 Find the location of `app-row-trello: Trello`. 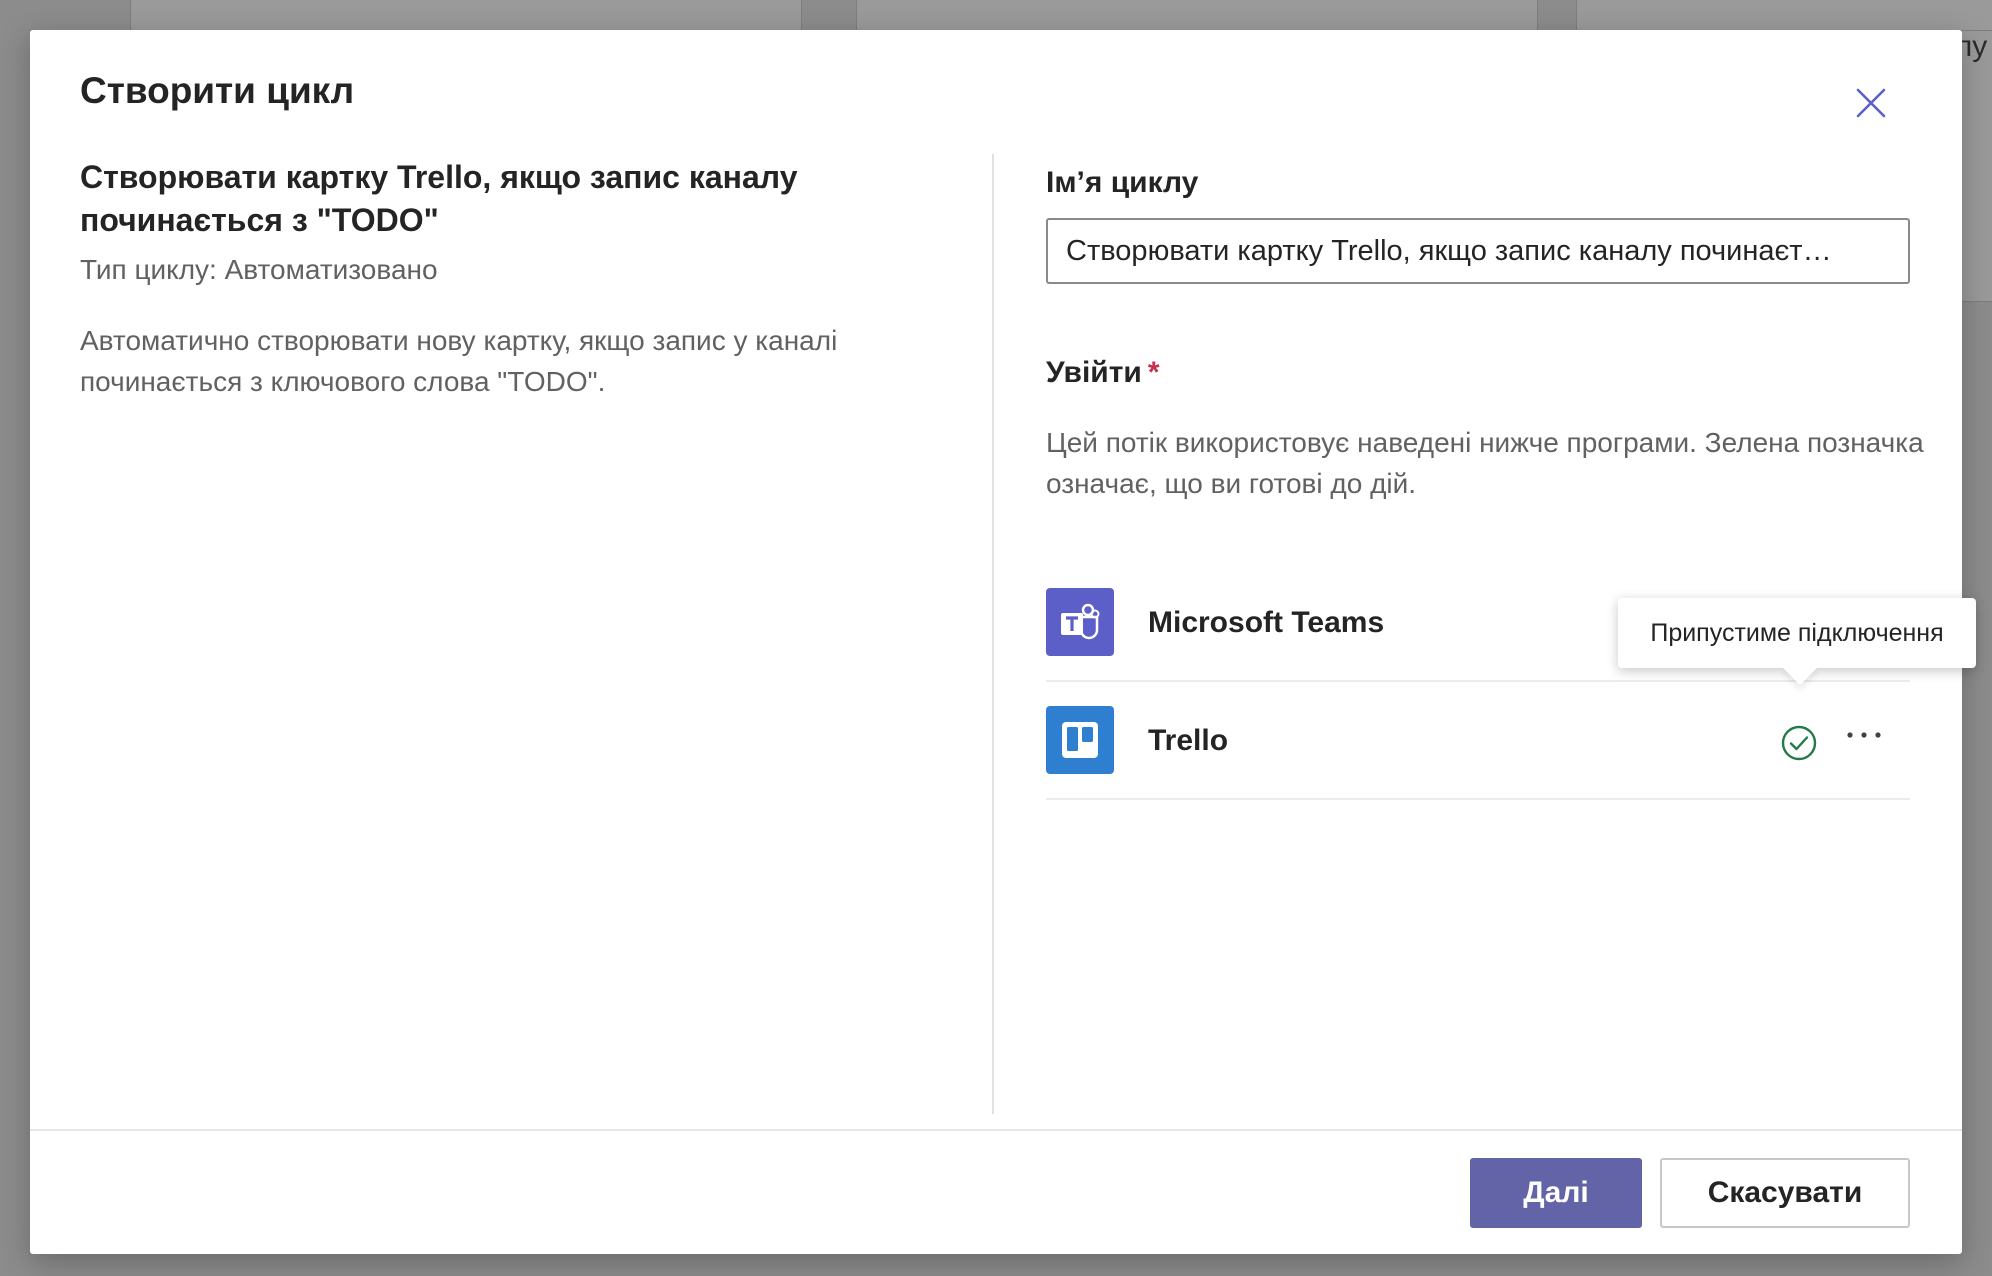

app-row-trello: Trello is located at coordinates (1478, 742).